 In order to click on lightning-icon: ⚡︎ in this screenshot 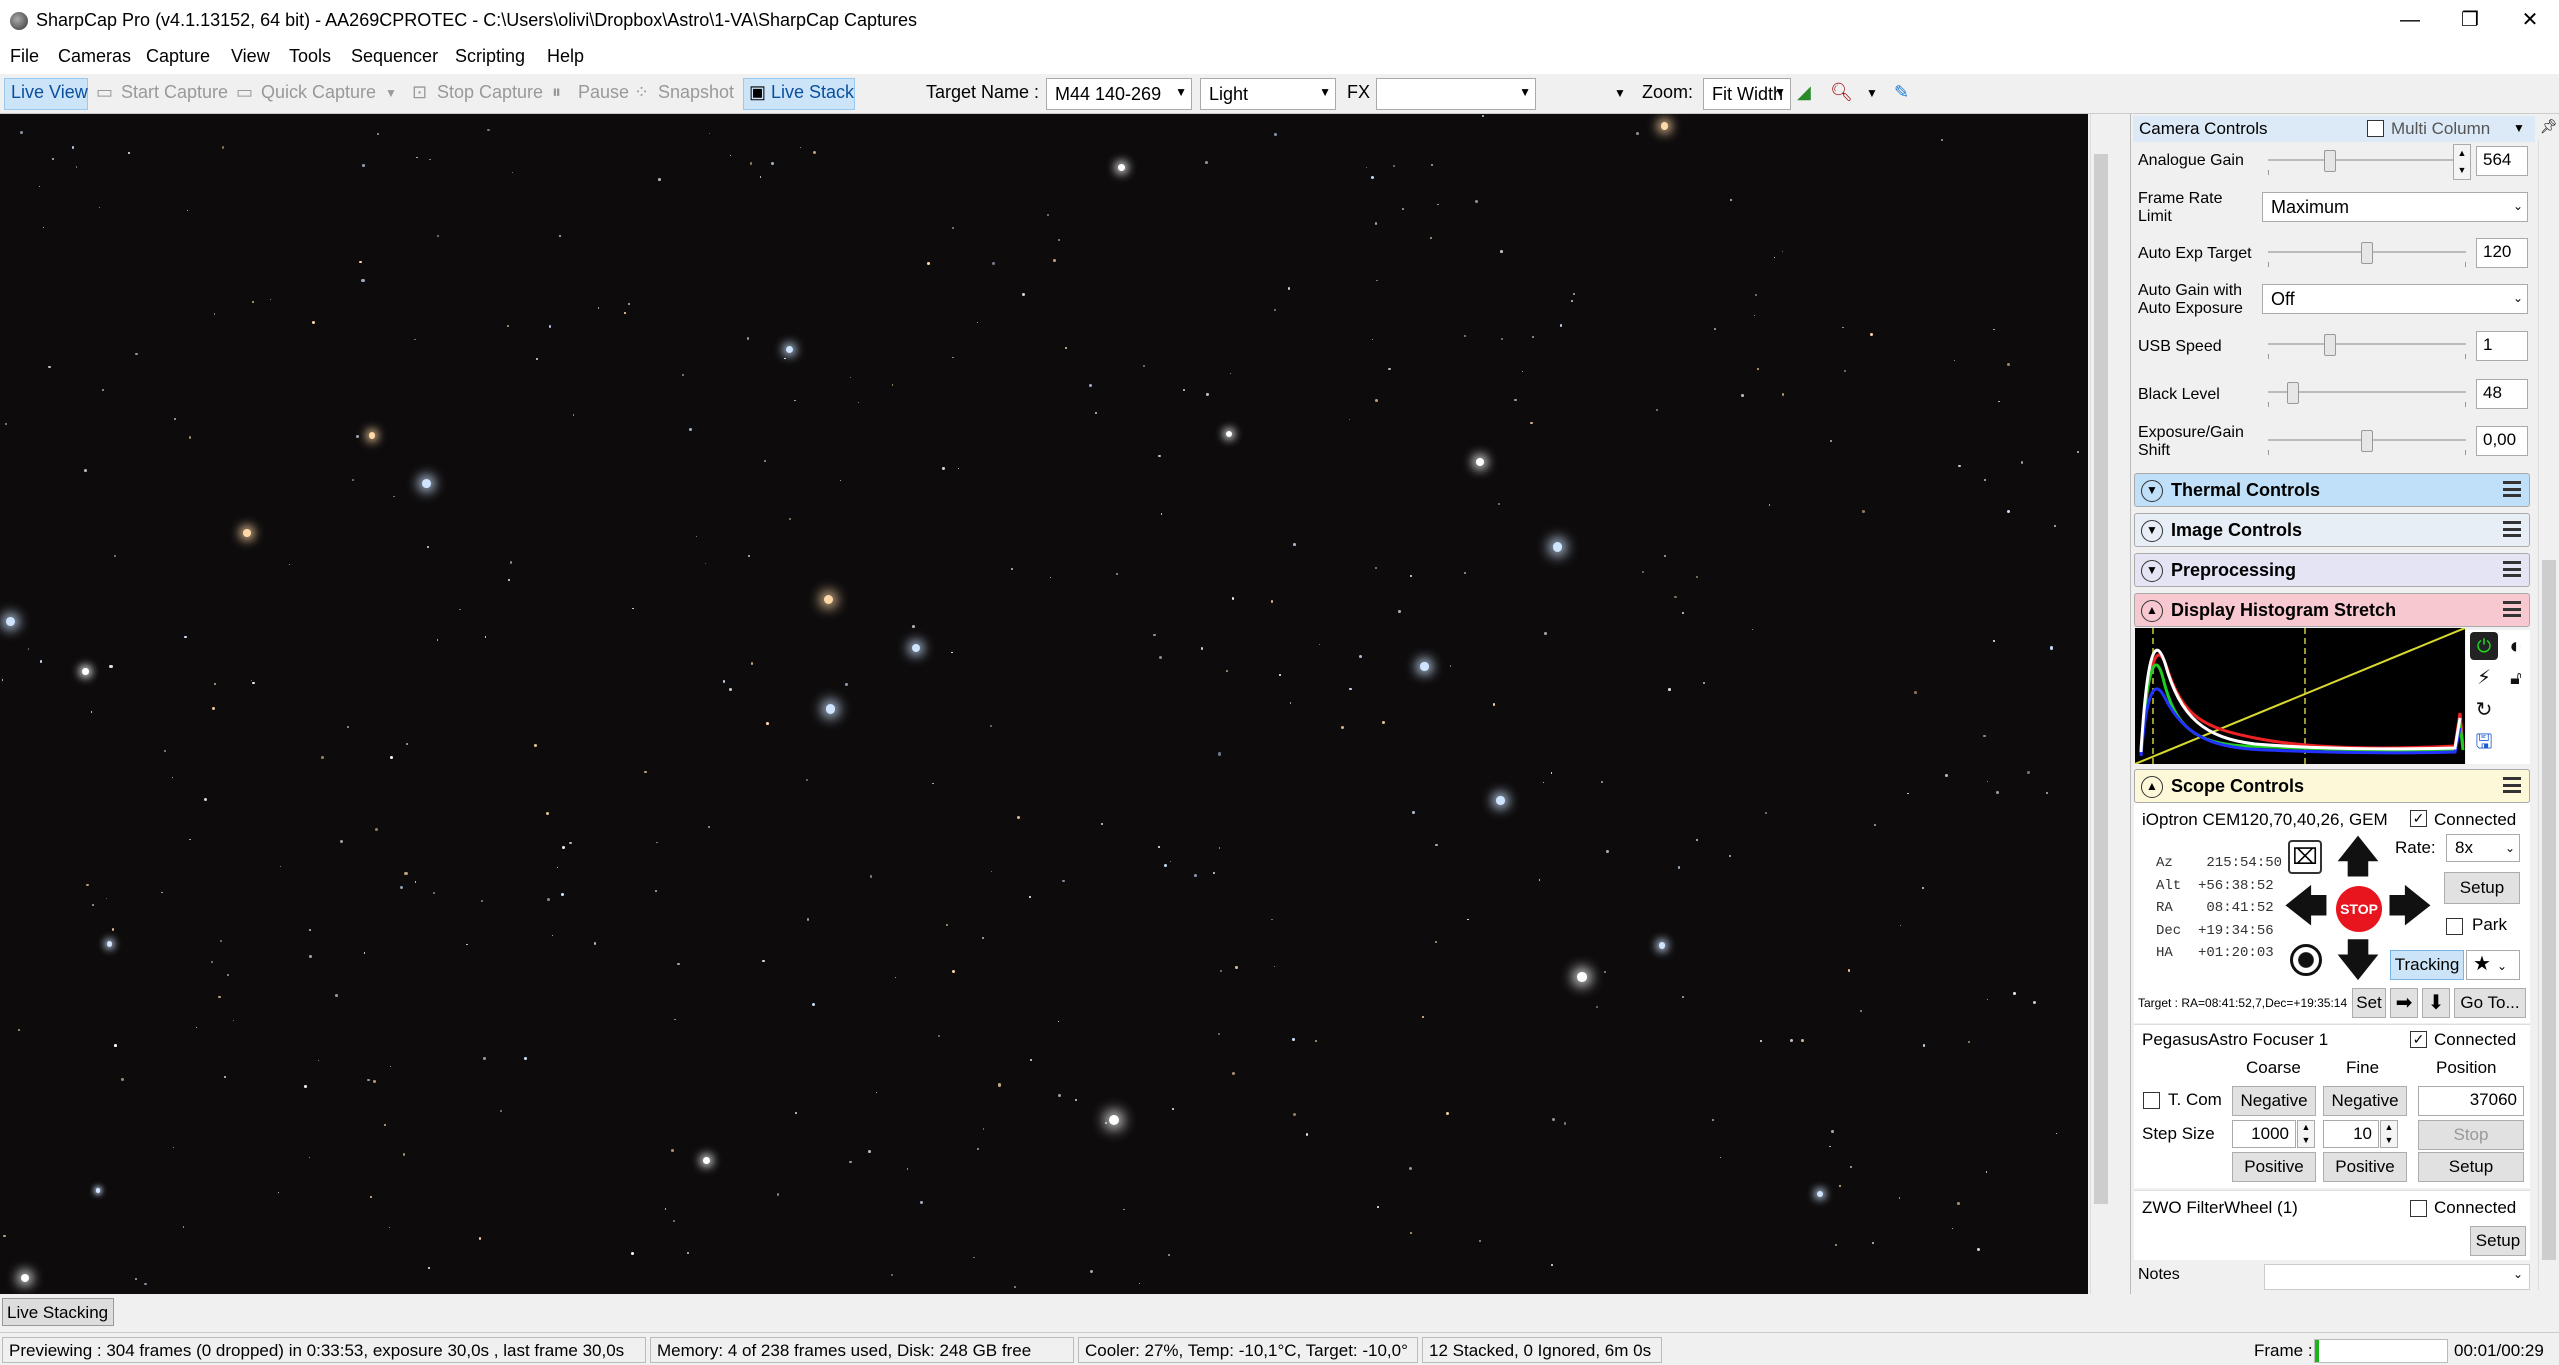, I will do `click(2484, 678)`.